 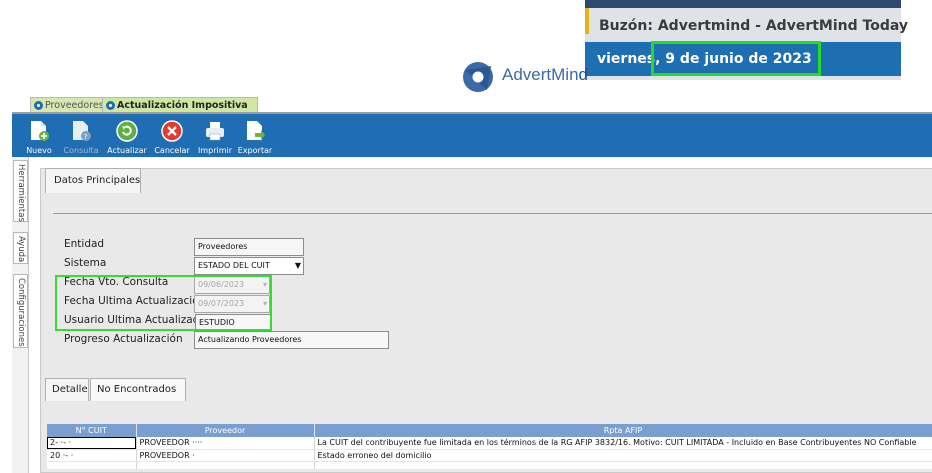 I want to click on progreso-value: Actualizando Proveedores, so click(x=250, y=339).